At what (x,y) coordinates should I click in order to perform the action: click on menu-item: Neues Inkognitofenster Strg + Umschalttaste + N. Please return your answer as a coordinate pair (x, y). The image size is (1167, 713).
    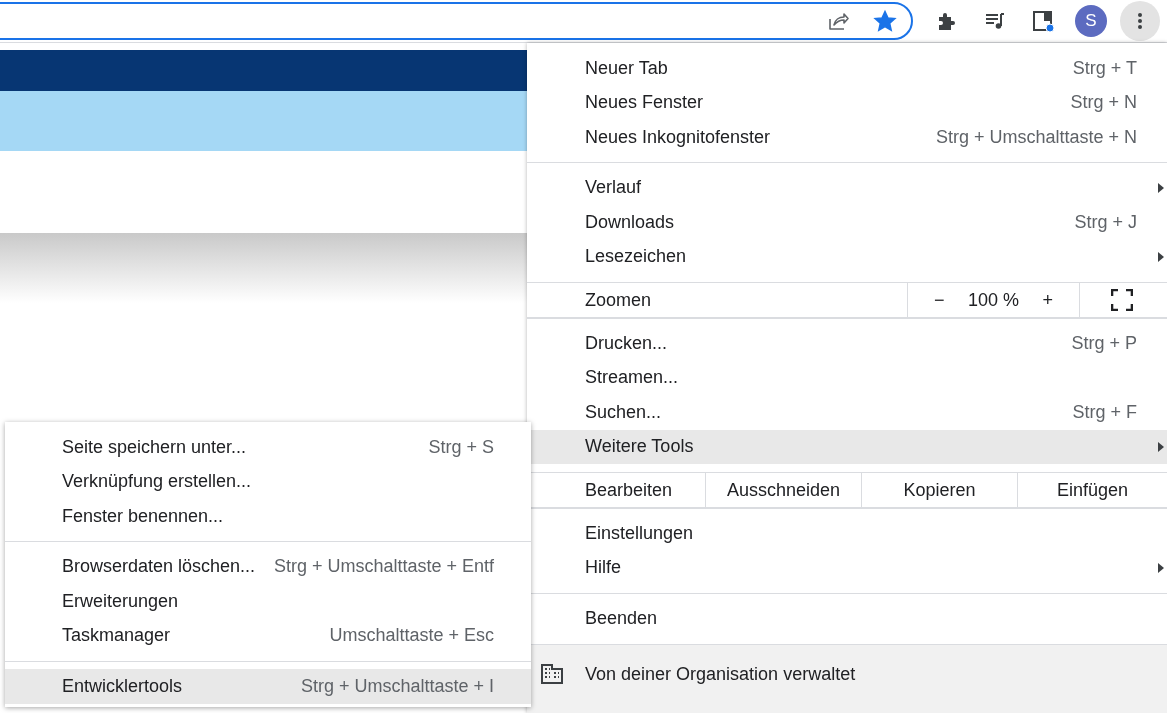
    Looking at the image, I should click on (847, 137).